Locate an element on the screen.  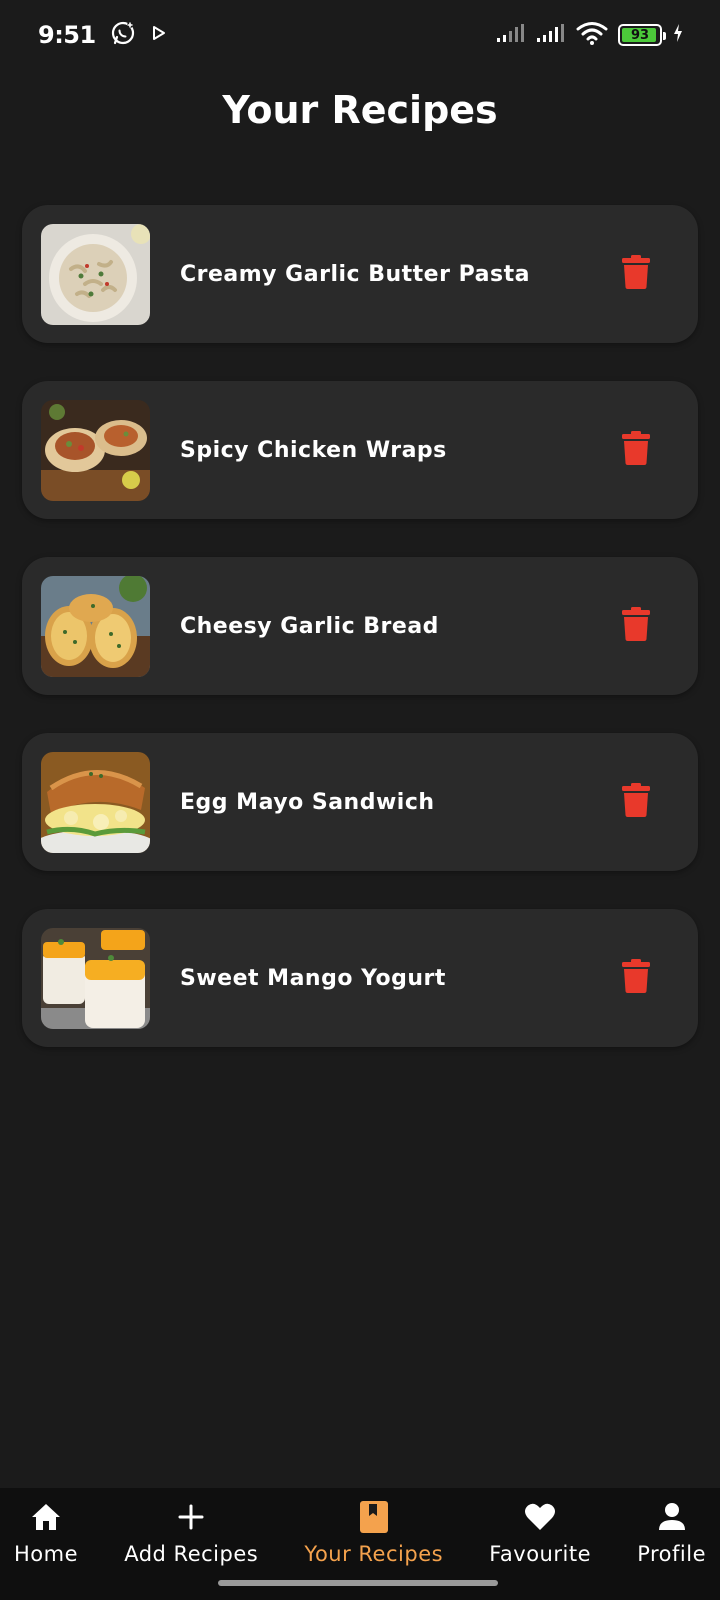
wifi-icon is located at coordinates (592, 35).